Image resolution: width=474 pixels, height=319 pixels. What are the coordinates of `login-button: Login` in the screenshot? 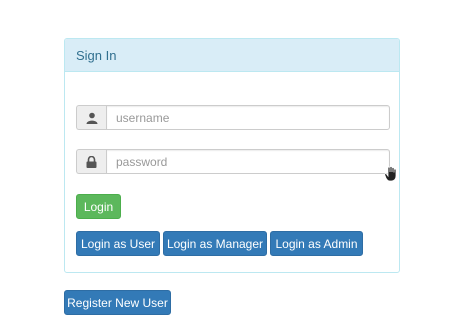 It's located at (98, 206).